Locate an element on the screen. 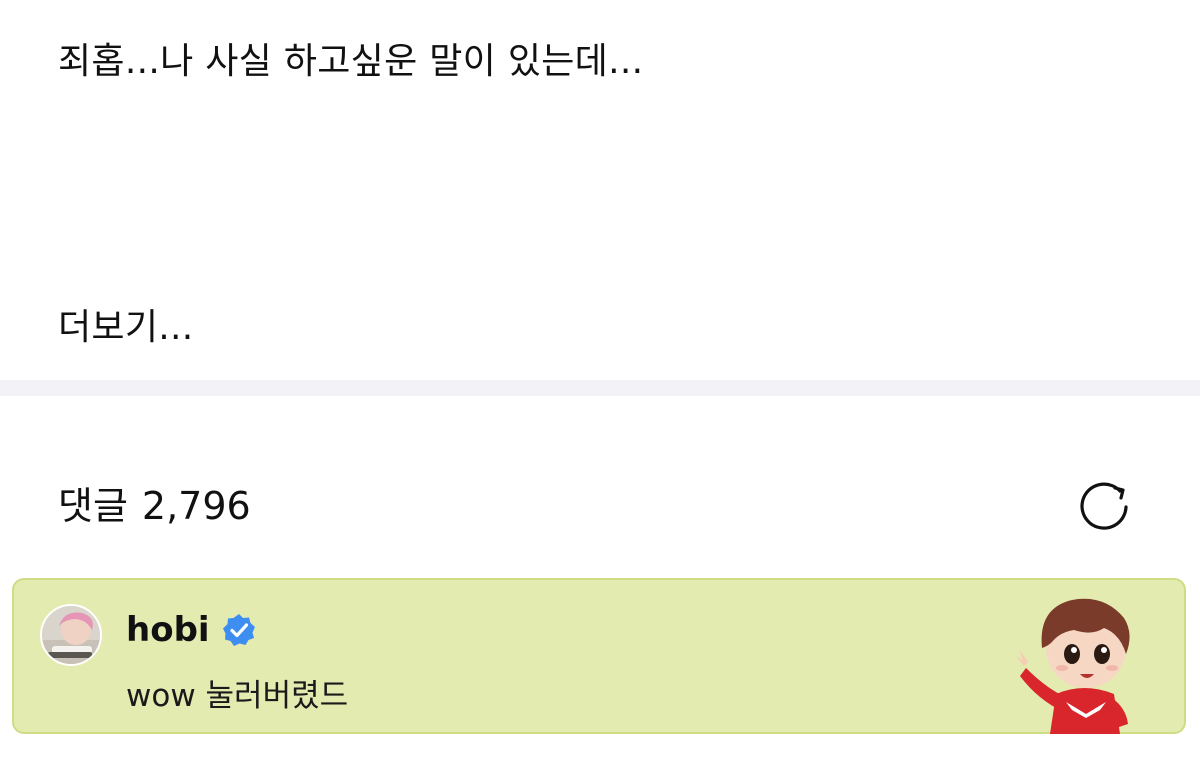 The width and height of the screenshot is (1200, 766). avatar is located at coordinates (71, 635).